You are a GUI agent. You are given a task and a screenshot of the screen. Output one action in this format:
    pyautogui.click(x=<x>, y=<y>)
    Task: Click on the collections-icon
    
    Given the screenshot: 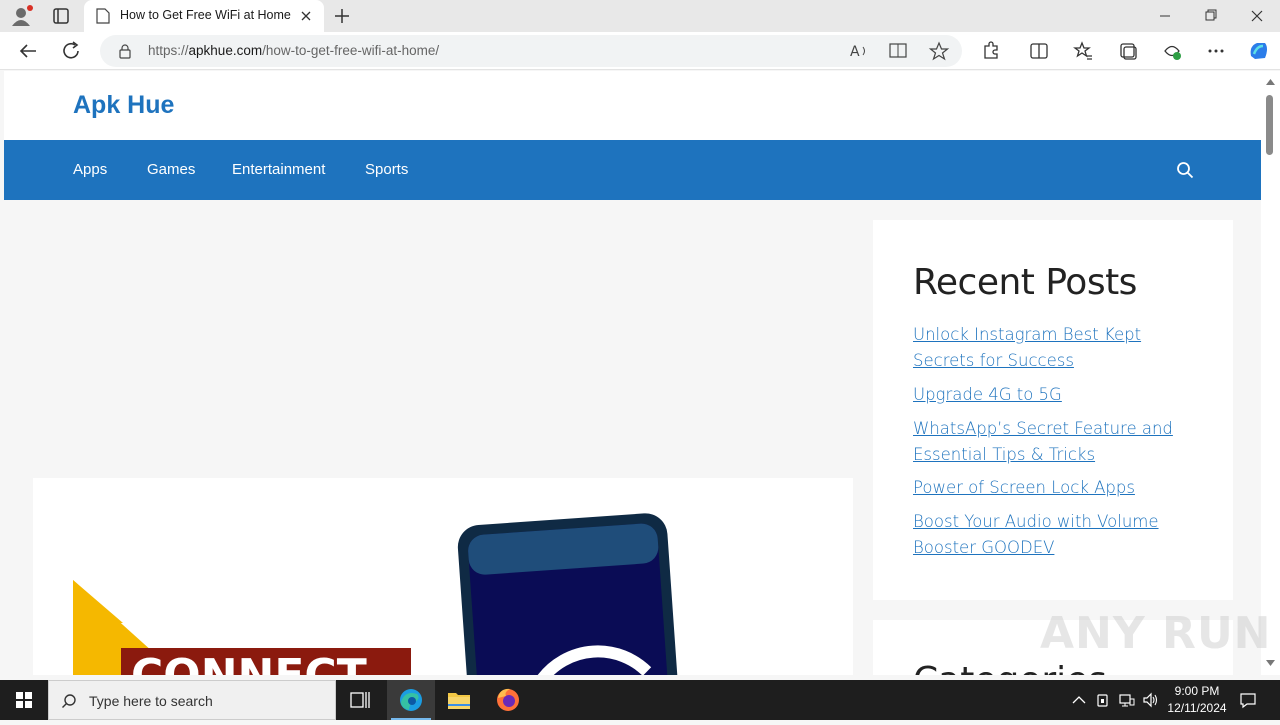 What is the action you would take?
    pyautogui.click(x=1128, y=51)
    